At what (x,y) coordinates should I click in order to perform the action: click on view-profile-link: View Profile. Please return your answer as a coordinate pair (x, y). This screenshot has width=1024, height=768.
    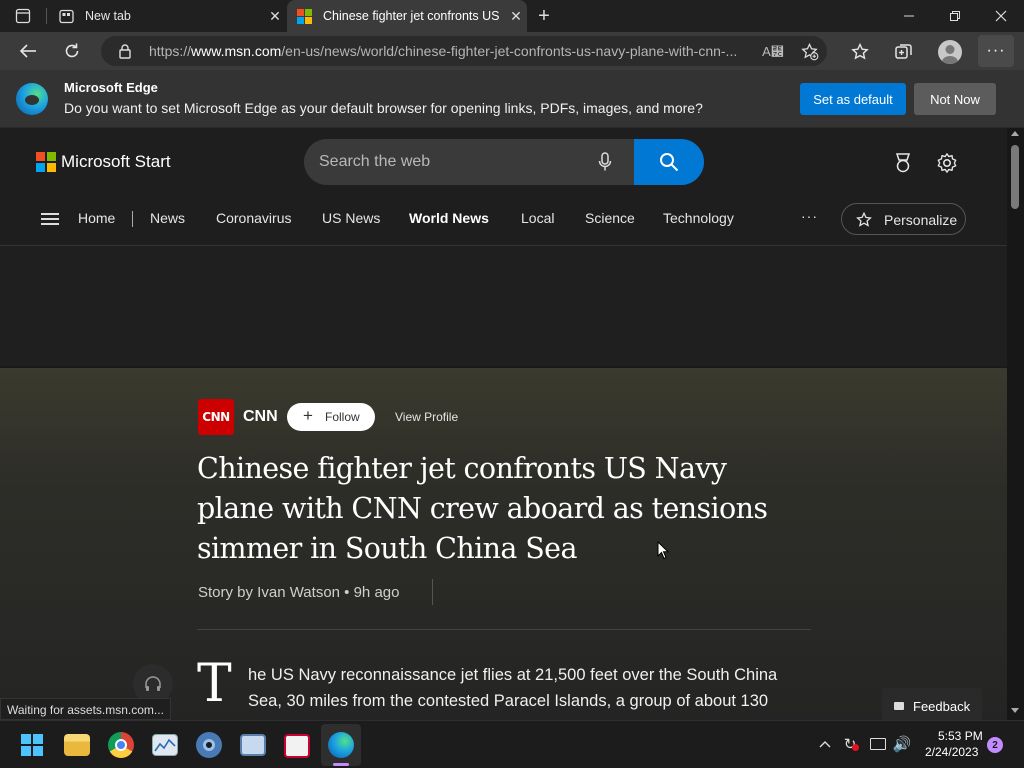
    Looking at the image, I should click on (426, 417).